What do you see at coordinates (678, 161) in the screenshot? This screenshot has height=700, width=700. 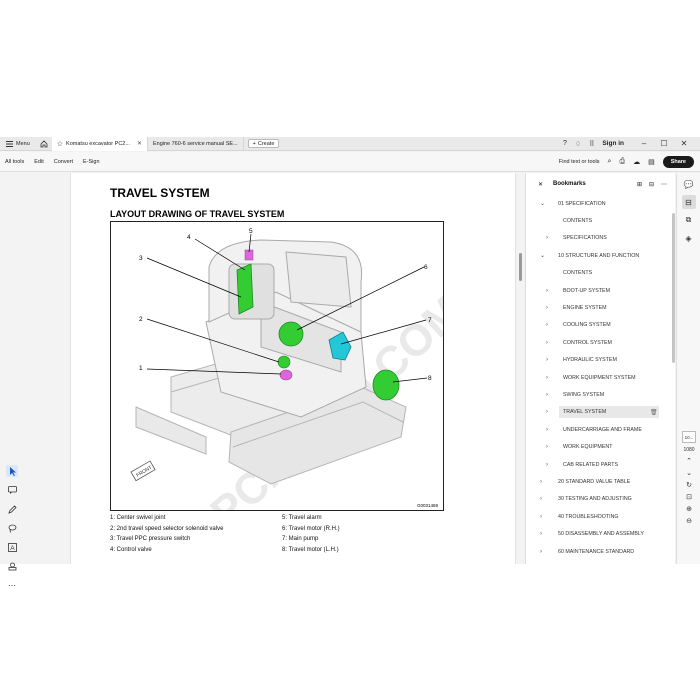 I see `share-button: Share` at bounding box center [678, 161].